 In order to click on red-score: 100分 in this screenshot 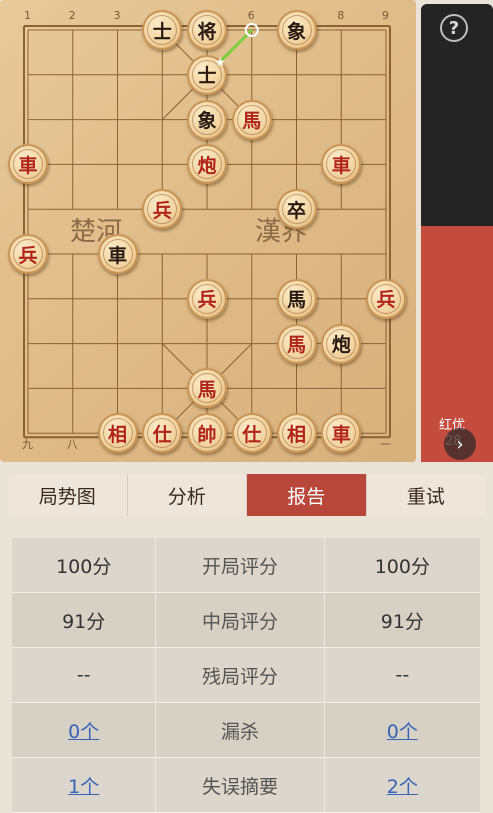, I will do `click(84, 566)`.